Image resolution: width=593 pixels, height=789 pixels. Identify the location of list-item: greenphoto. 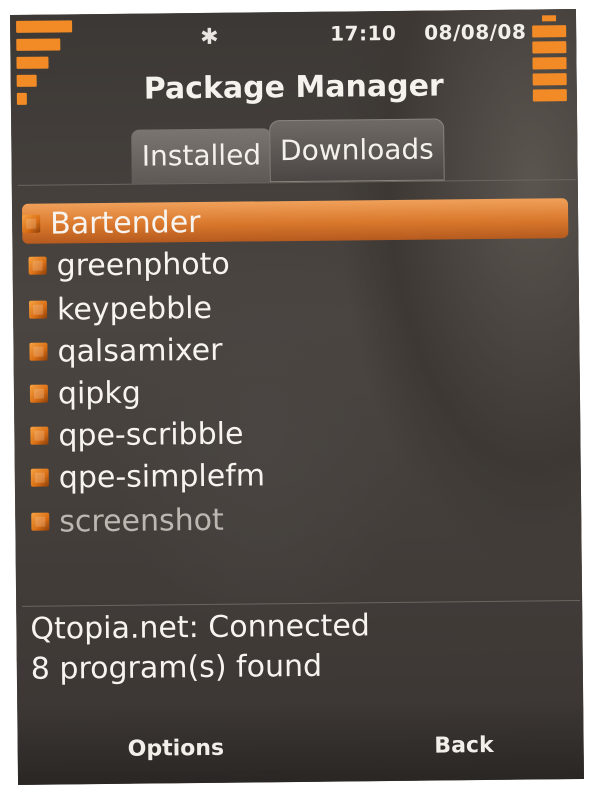
(129, 265).